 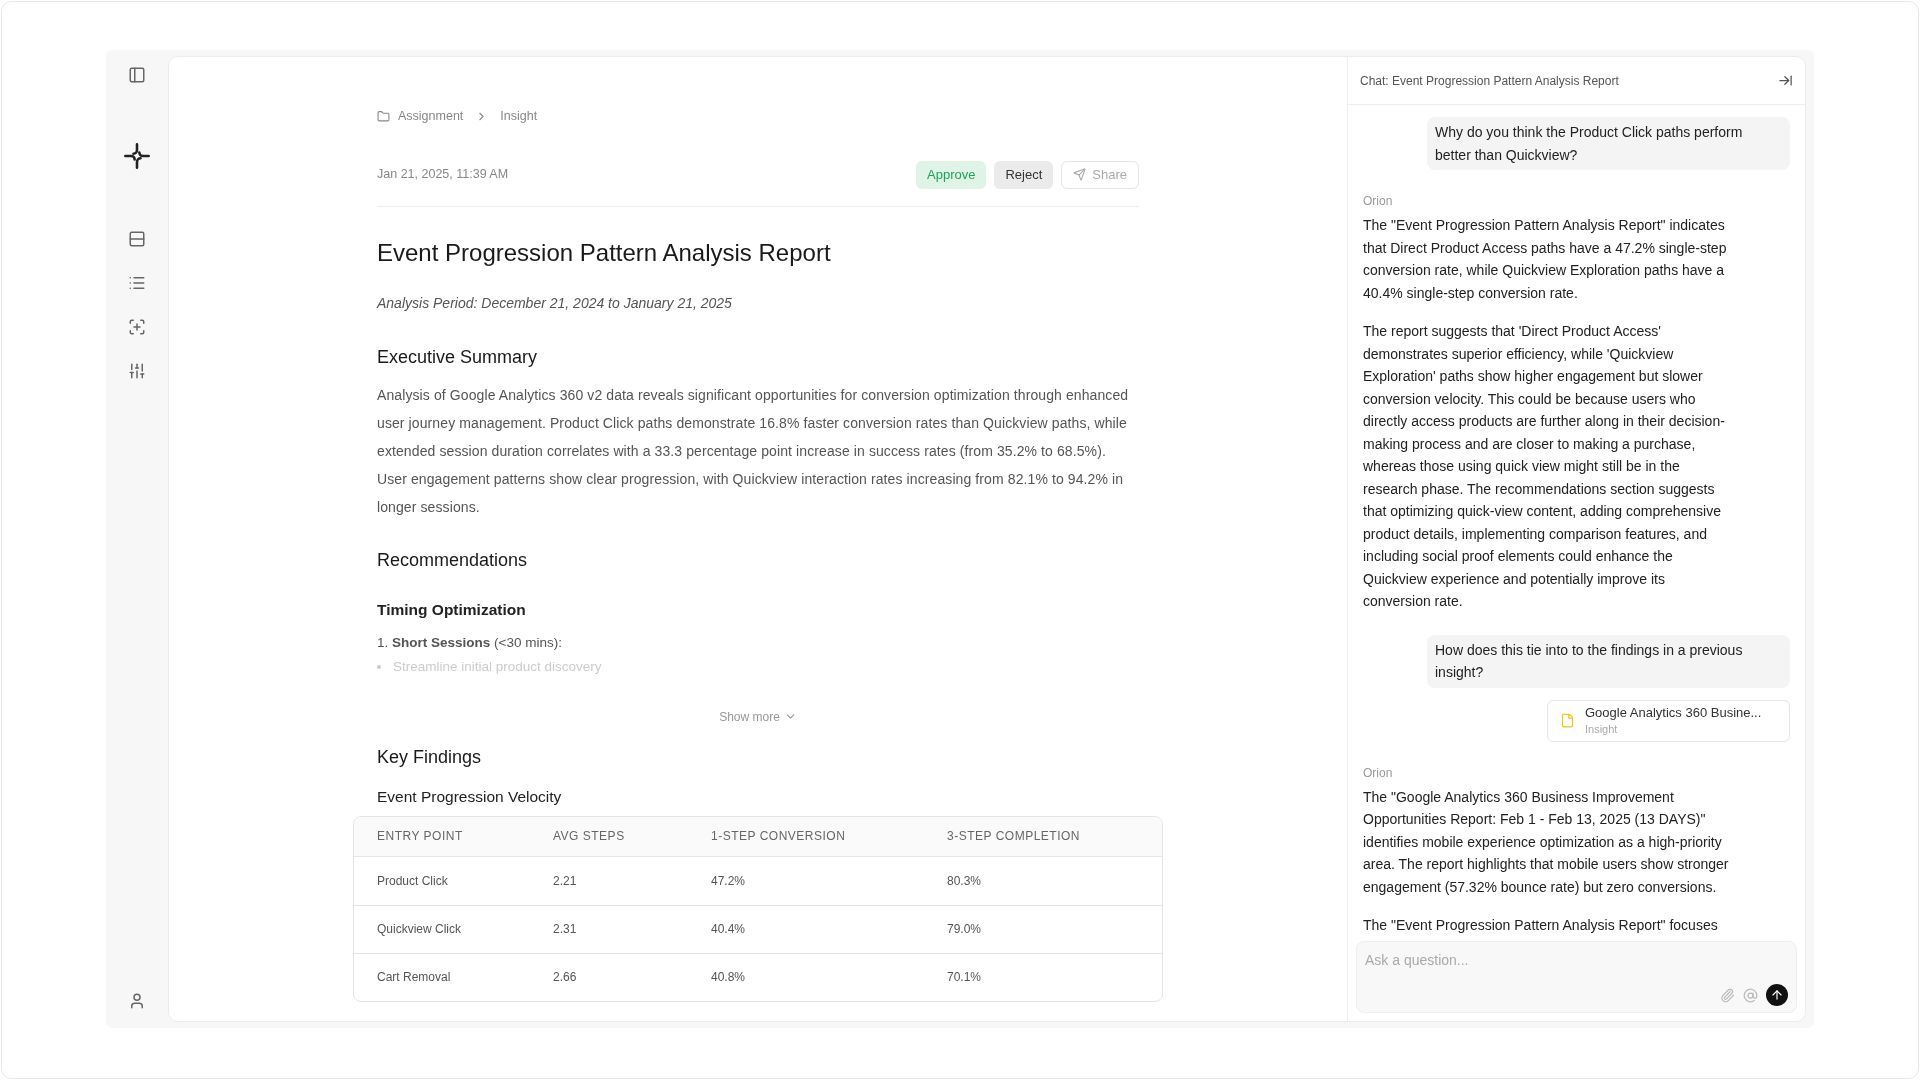 What do you see at coordinates (137, 1001) in the screenshot?
I see `user-icon` at bounding box center [137, 1001].